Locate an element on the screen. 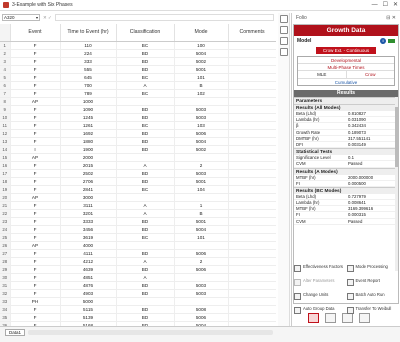  row-number: 4 is located at coordinates (5, 69).